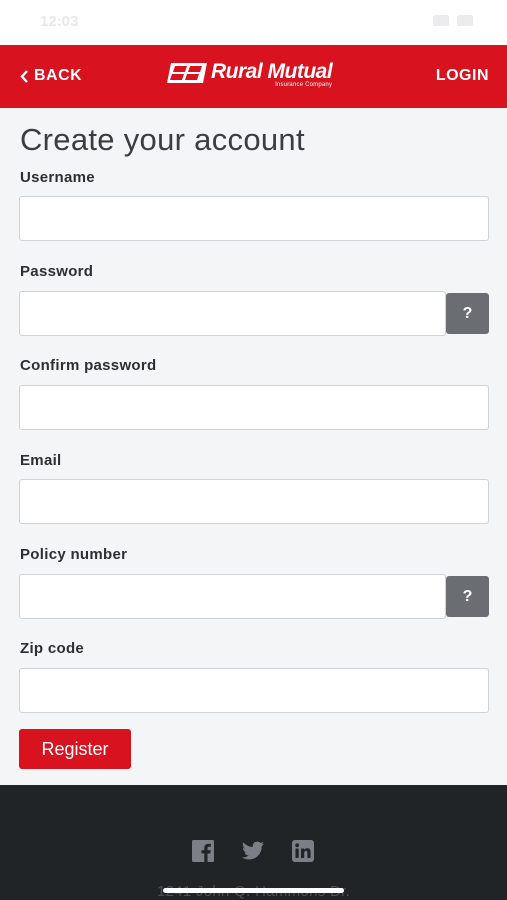 The height and width of the screenshot is (900, 507). Describe the element at coordinates (57, 177) in the screenshot. I see `username-label: Username` at that location.